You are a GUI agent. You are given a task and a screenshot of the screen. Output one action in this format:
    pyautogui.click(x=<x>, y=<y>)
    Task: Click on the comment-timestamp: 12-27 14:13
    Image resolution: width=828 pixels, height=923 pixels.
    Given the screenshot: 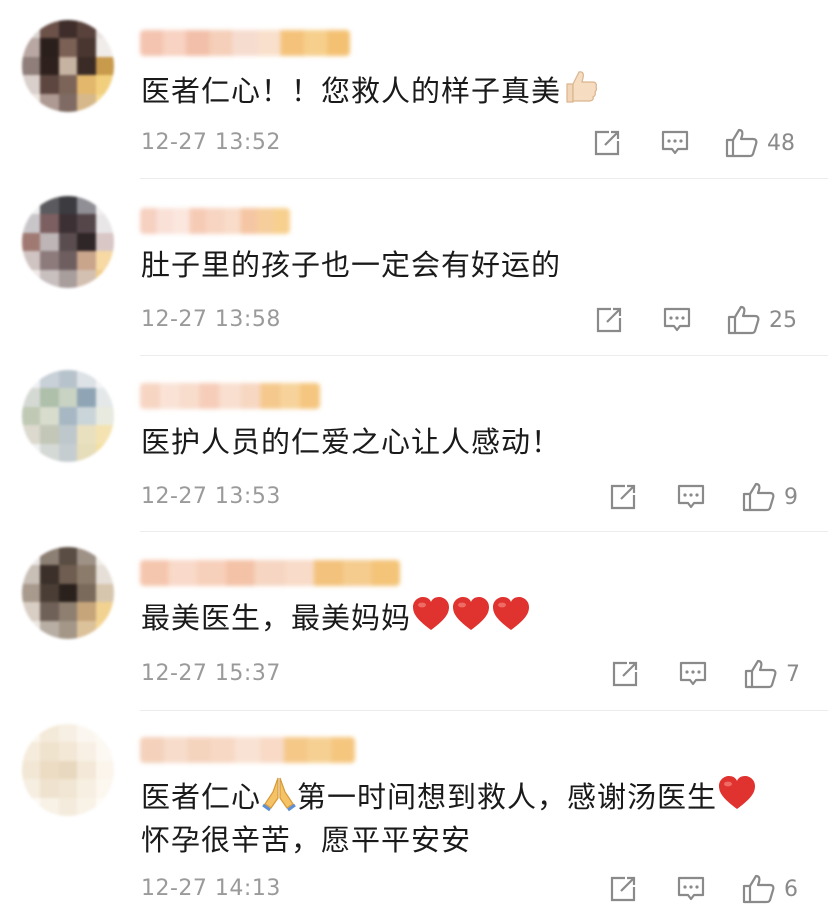 What is the action you would take?
    pyautogui.click(x=211, y=888)
    